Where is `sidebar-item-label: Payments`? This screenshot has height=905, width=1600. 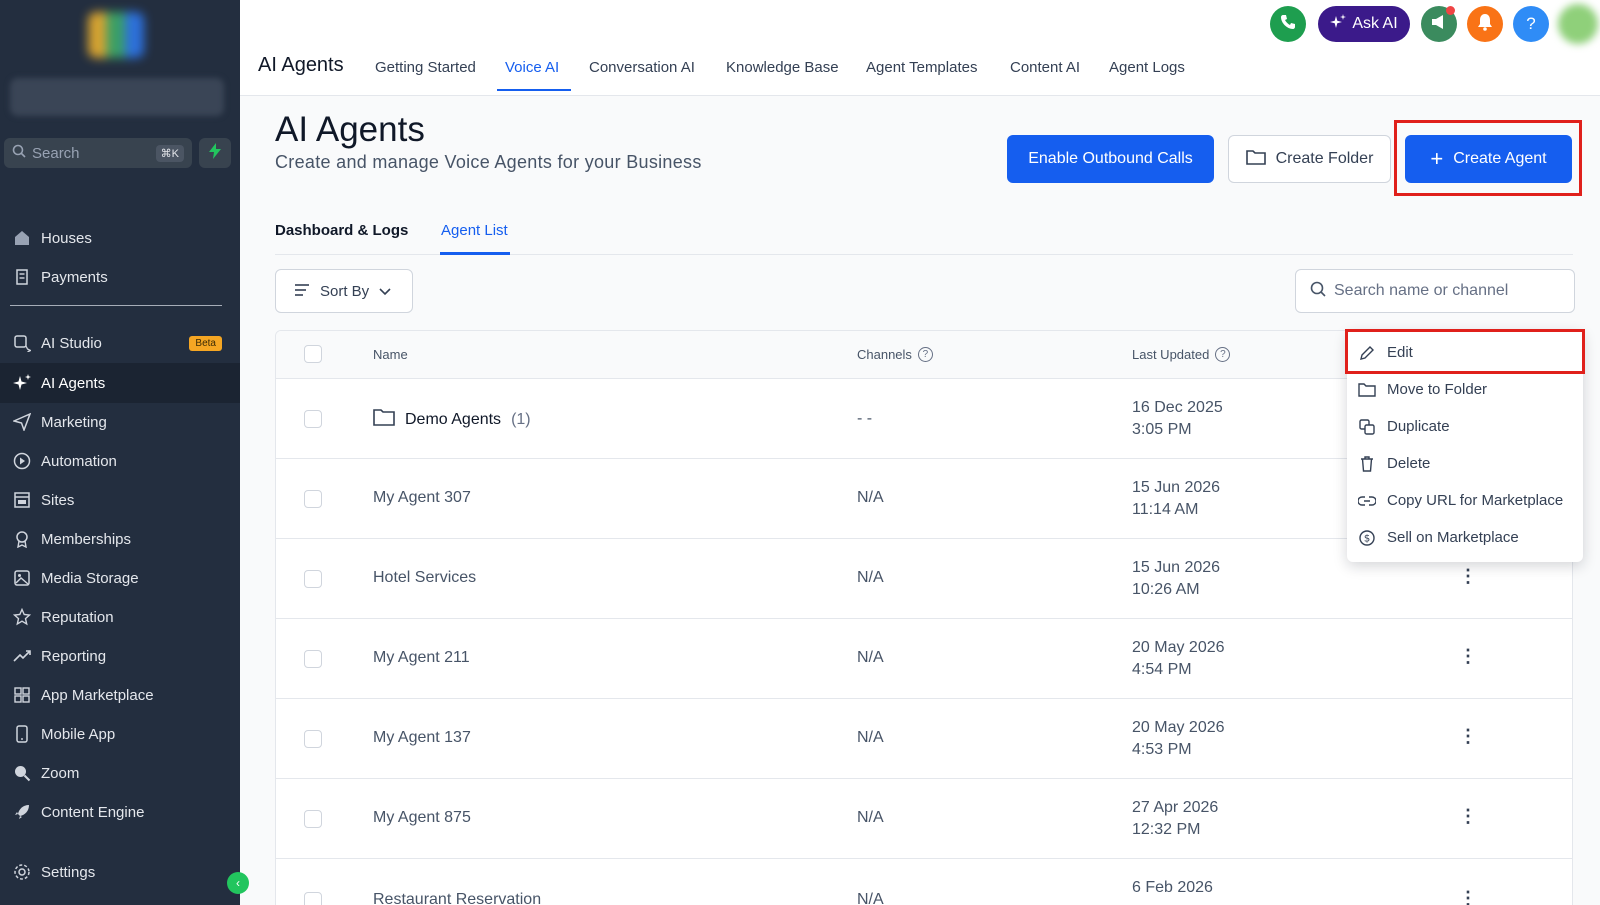 sidebar-item-label: Payments is located at coordinates (74, 277).